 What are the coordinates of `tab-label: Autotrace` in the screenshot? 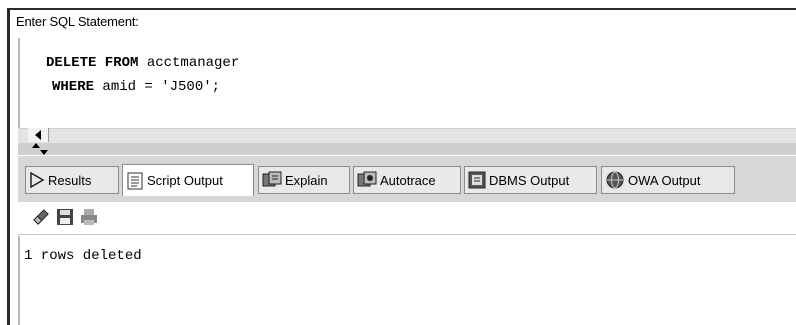 It's located at (408, 180).